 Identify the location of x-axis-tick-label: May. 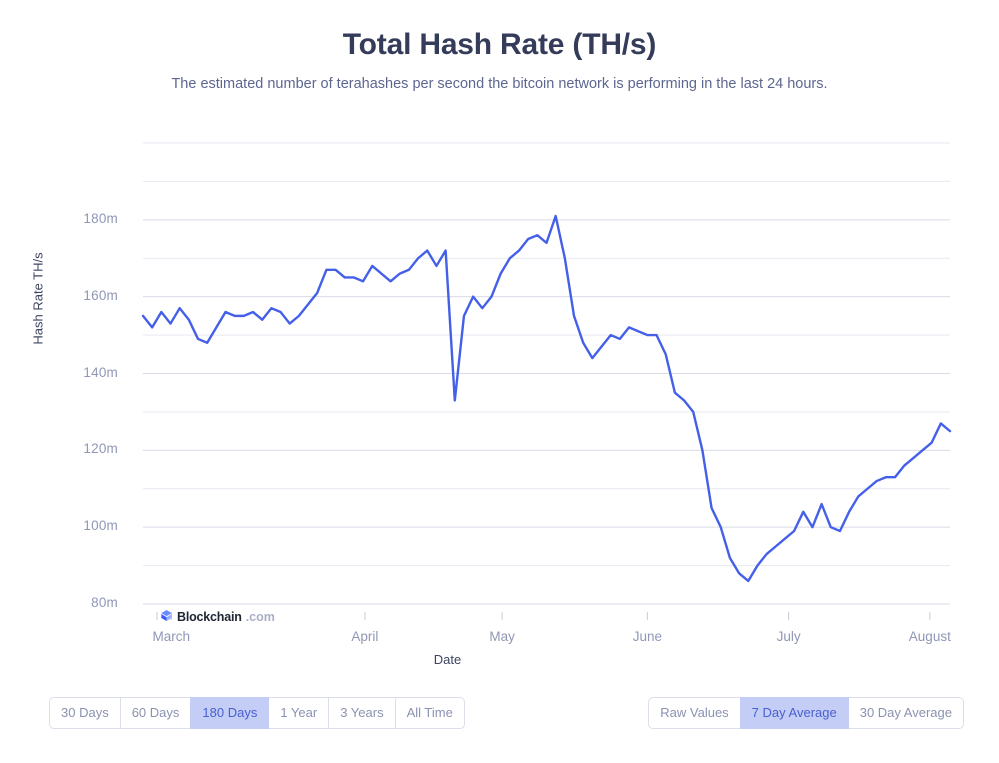
(502, 636).